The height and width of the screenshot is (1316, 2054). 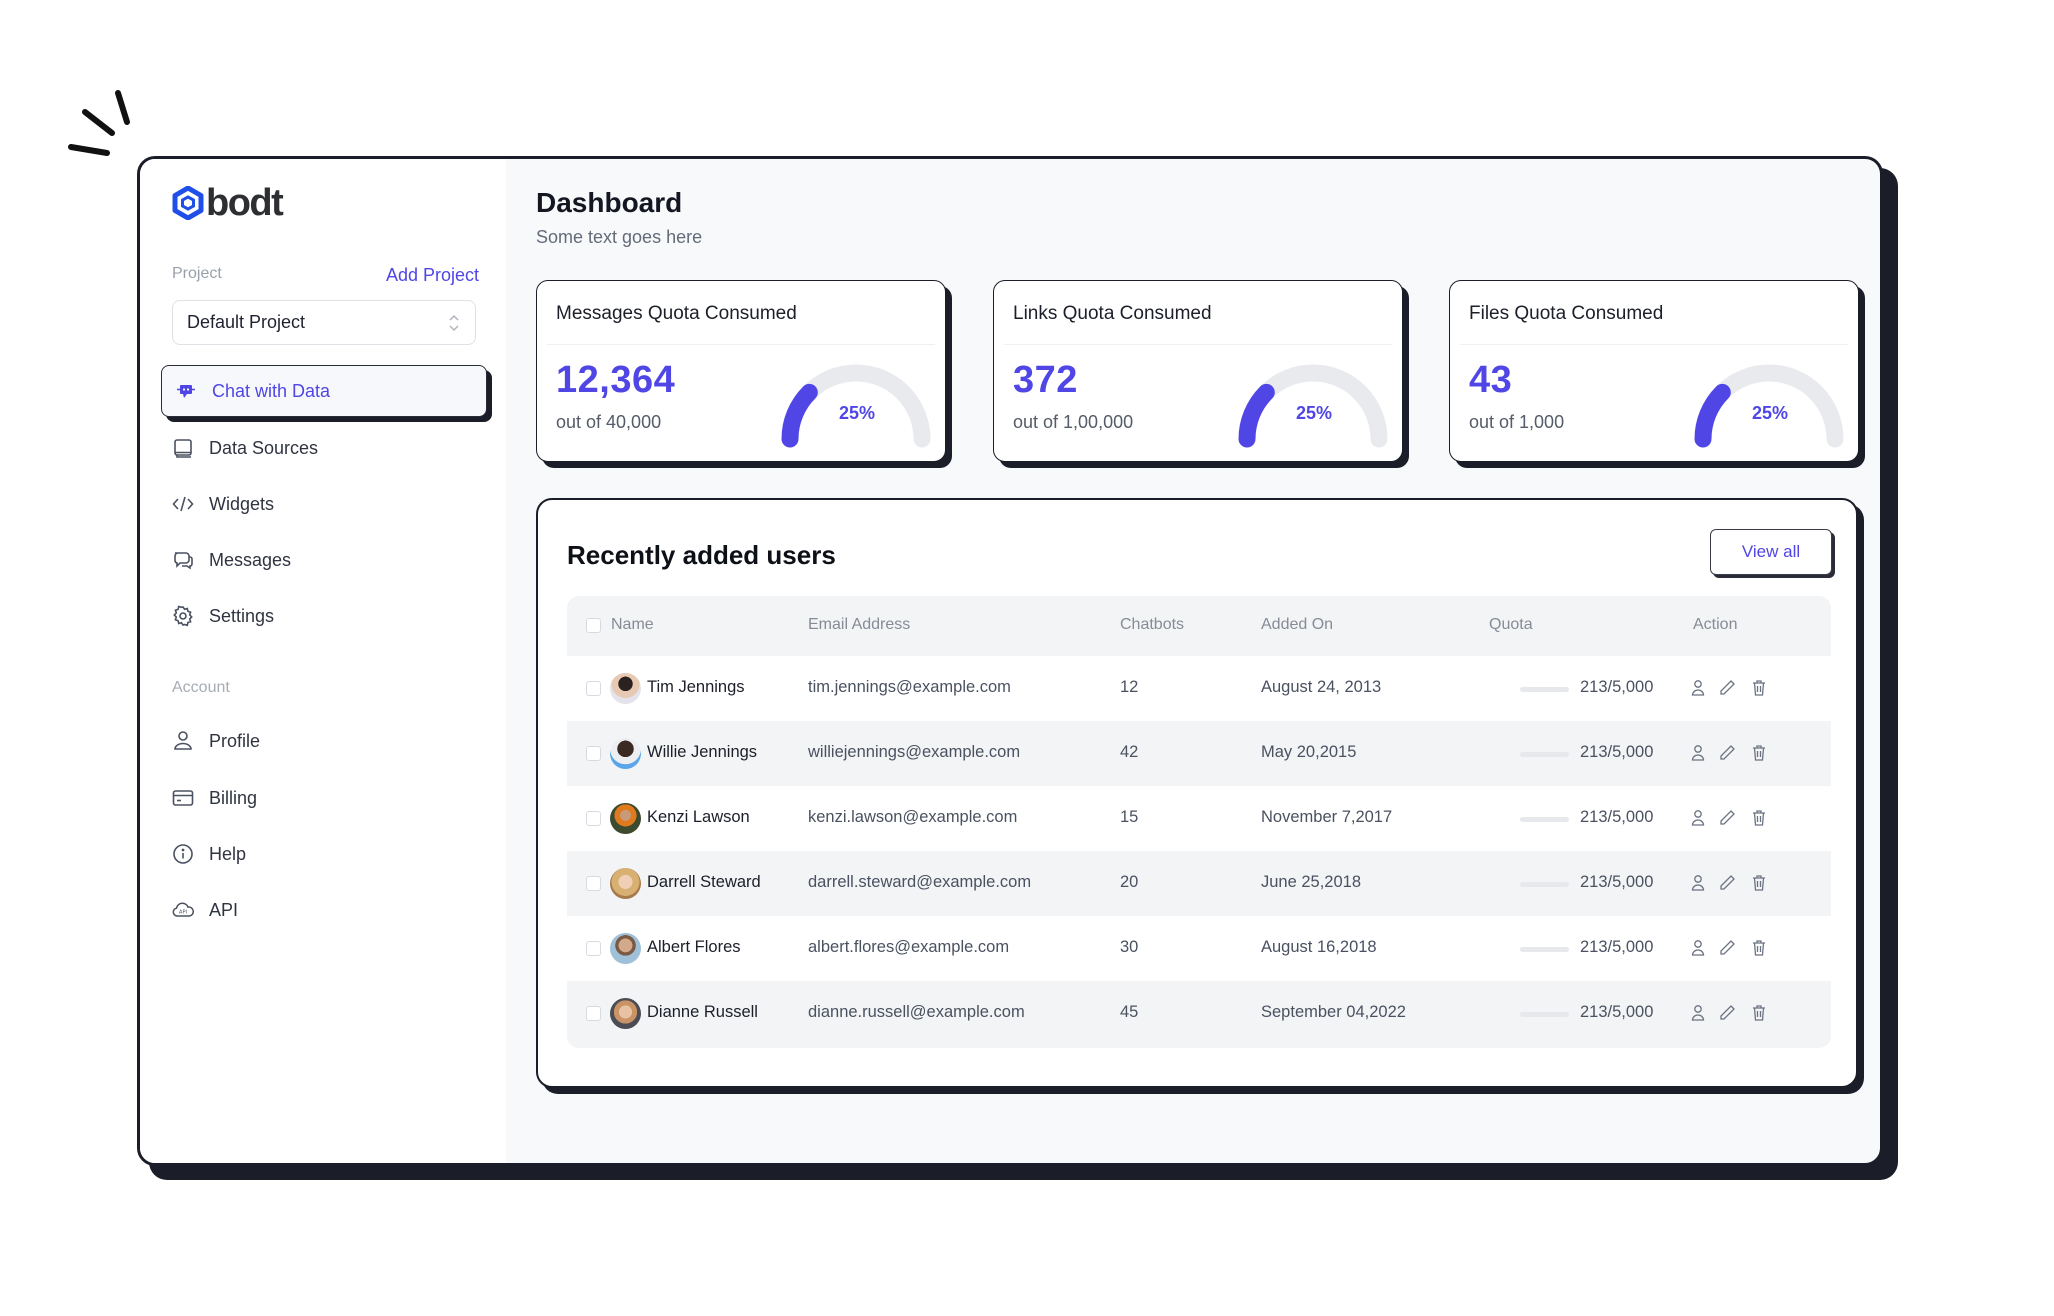 I want to click on brand-logo: bodt, so click(x=228, y=203).